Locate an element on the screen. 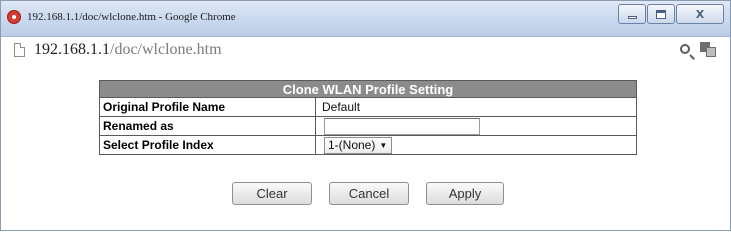  select-profile-index-label: Select Profile Index is located at coordinates (207, 145).